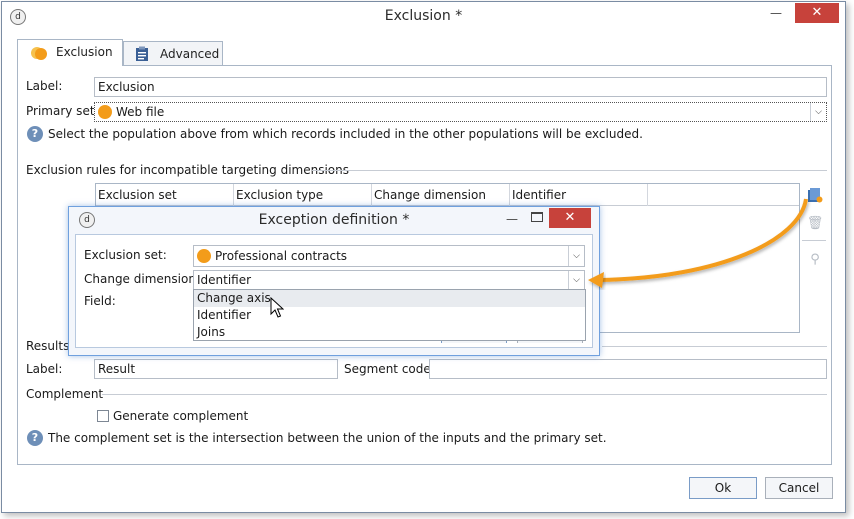 This screenshot has height=519, width=854. I want to click on title-bar: d Exclusion * — ✕, so click(423, 17).